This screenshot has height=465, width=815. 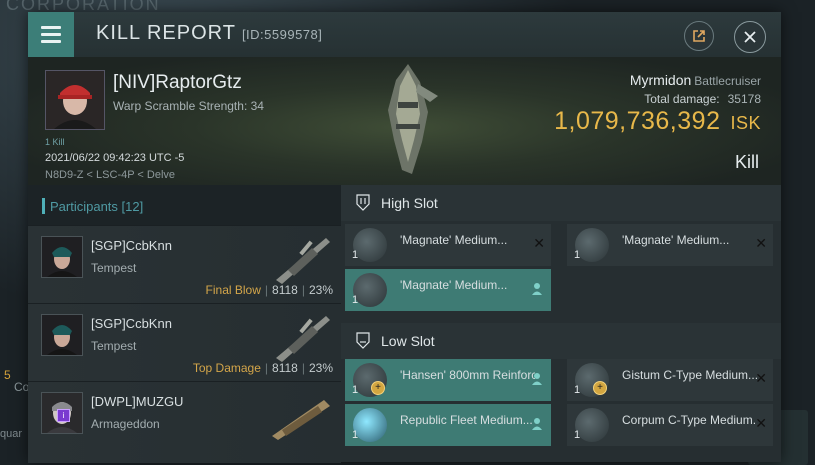 What do you see at coordinates (746, 162) in the screenshot?
I see `kill-result-label: Kill` at bounding box center [746, 162].